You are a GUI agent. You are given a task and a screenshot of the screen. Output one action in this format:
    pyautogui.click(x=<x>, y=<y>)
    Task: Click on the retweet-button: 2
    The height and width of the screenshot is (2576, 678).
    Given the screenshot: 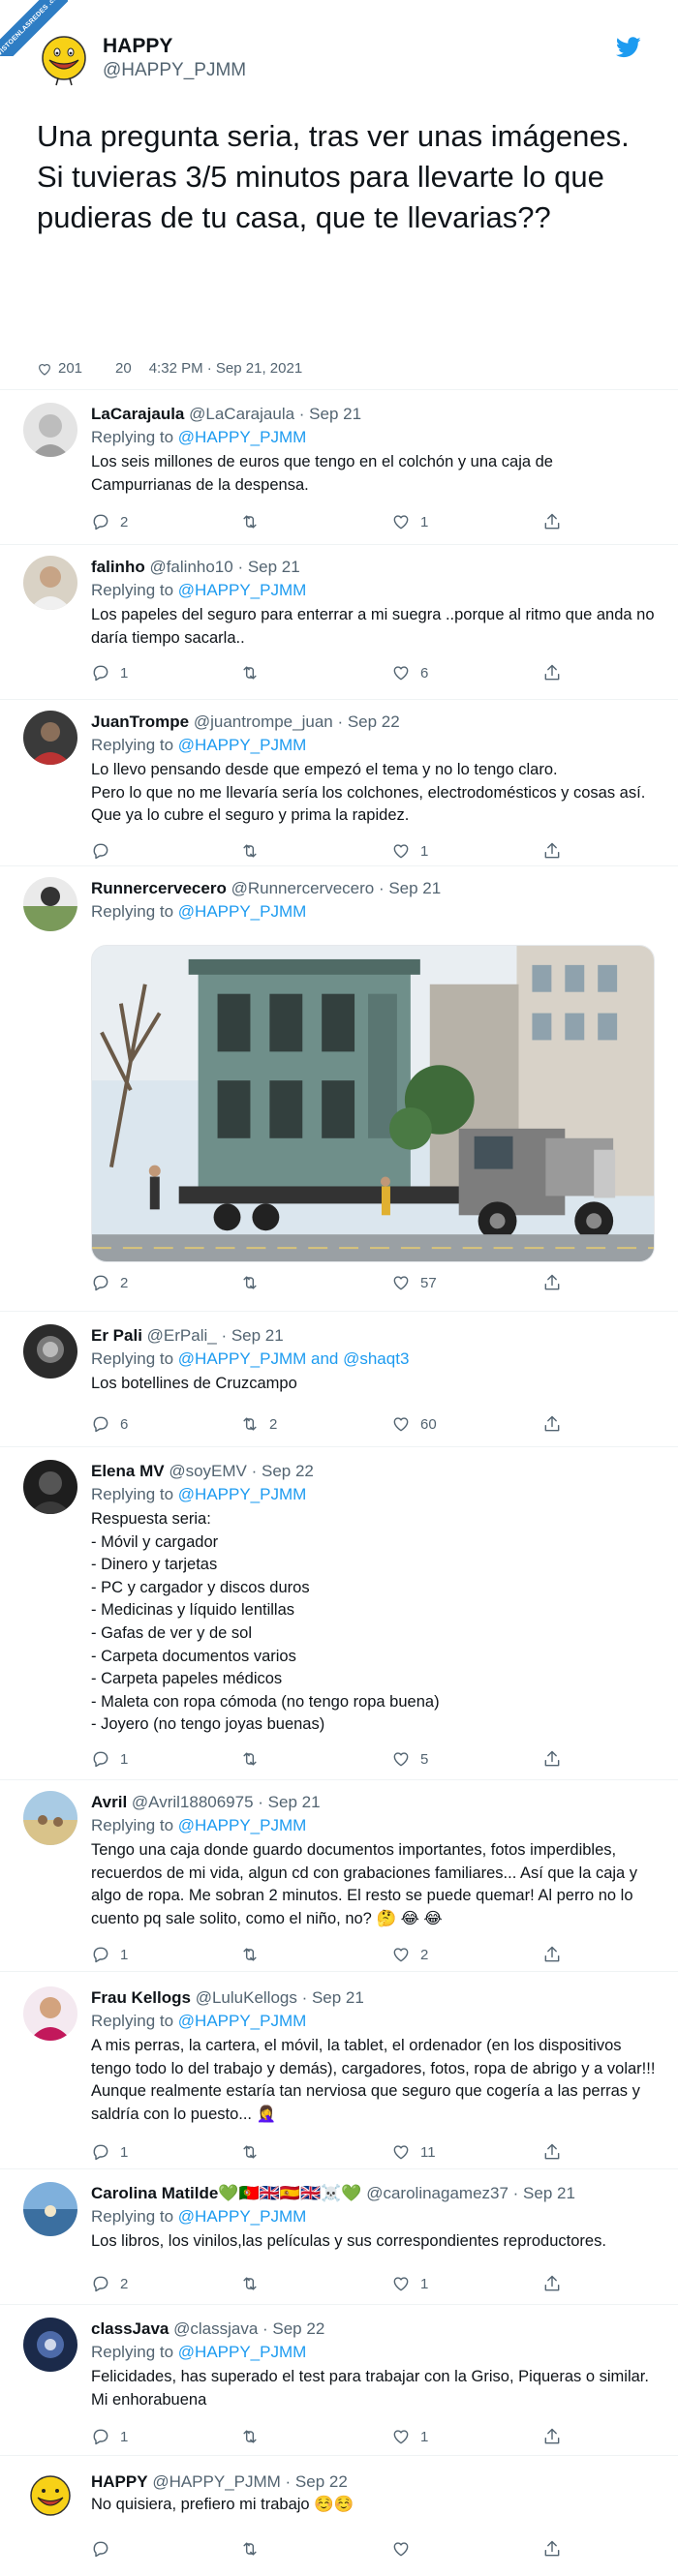 What is the action you would take?
    pyautogui.click(x=258, y=1424)
    